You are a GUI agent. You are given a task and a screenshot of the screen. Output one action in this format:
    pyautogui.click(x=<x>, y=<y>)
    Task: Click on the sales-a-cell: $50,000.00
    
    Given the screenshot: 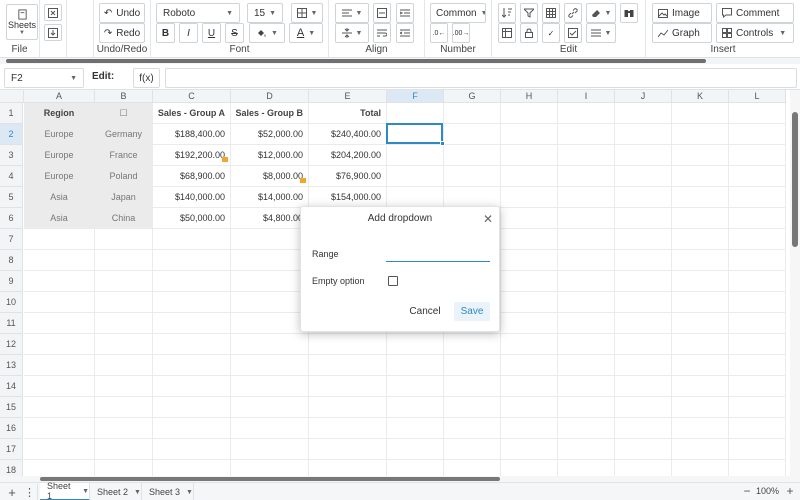 What is the action you would take?
    pyautogui.click(x=192, y=218)
    